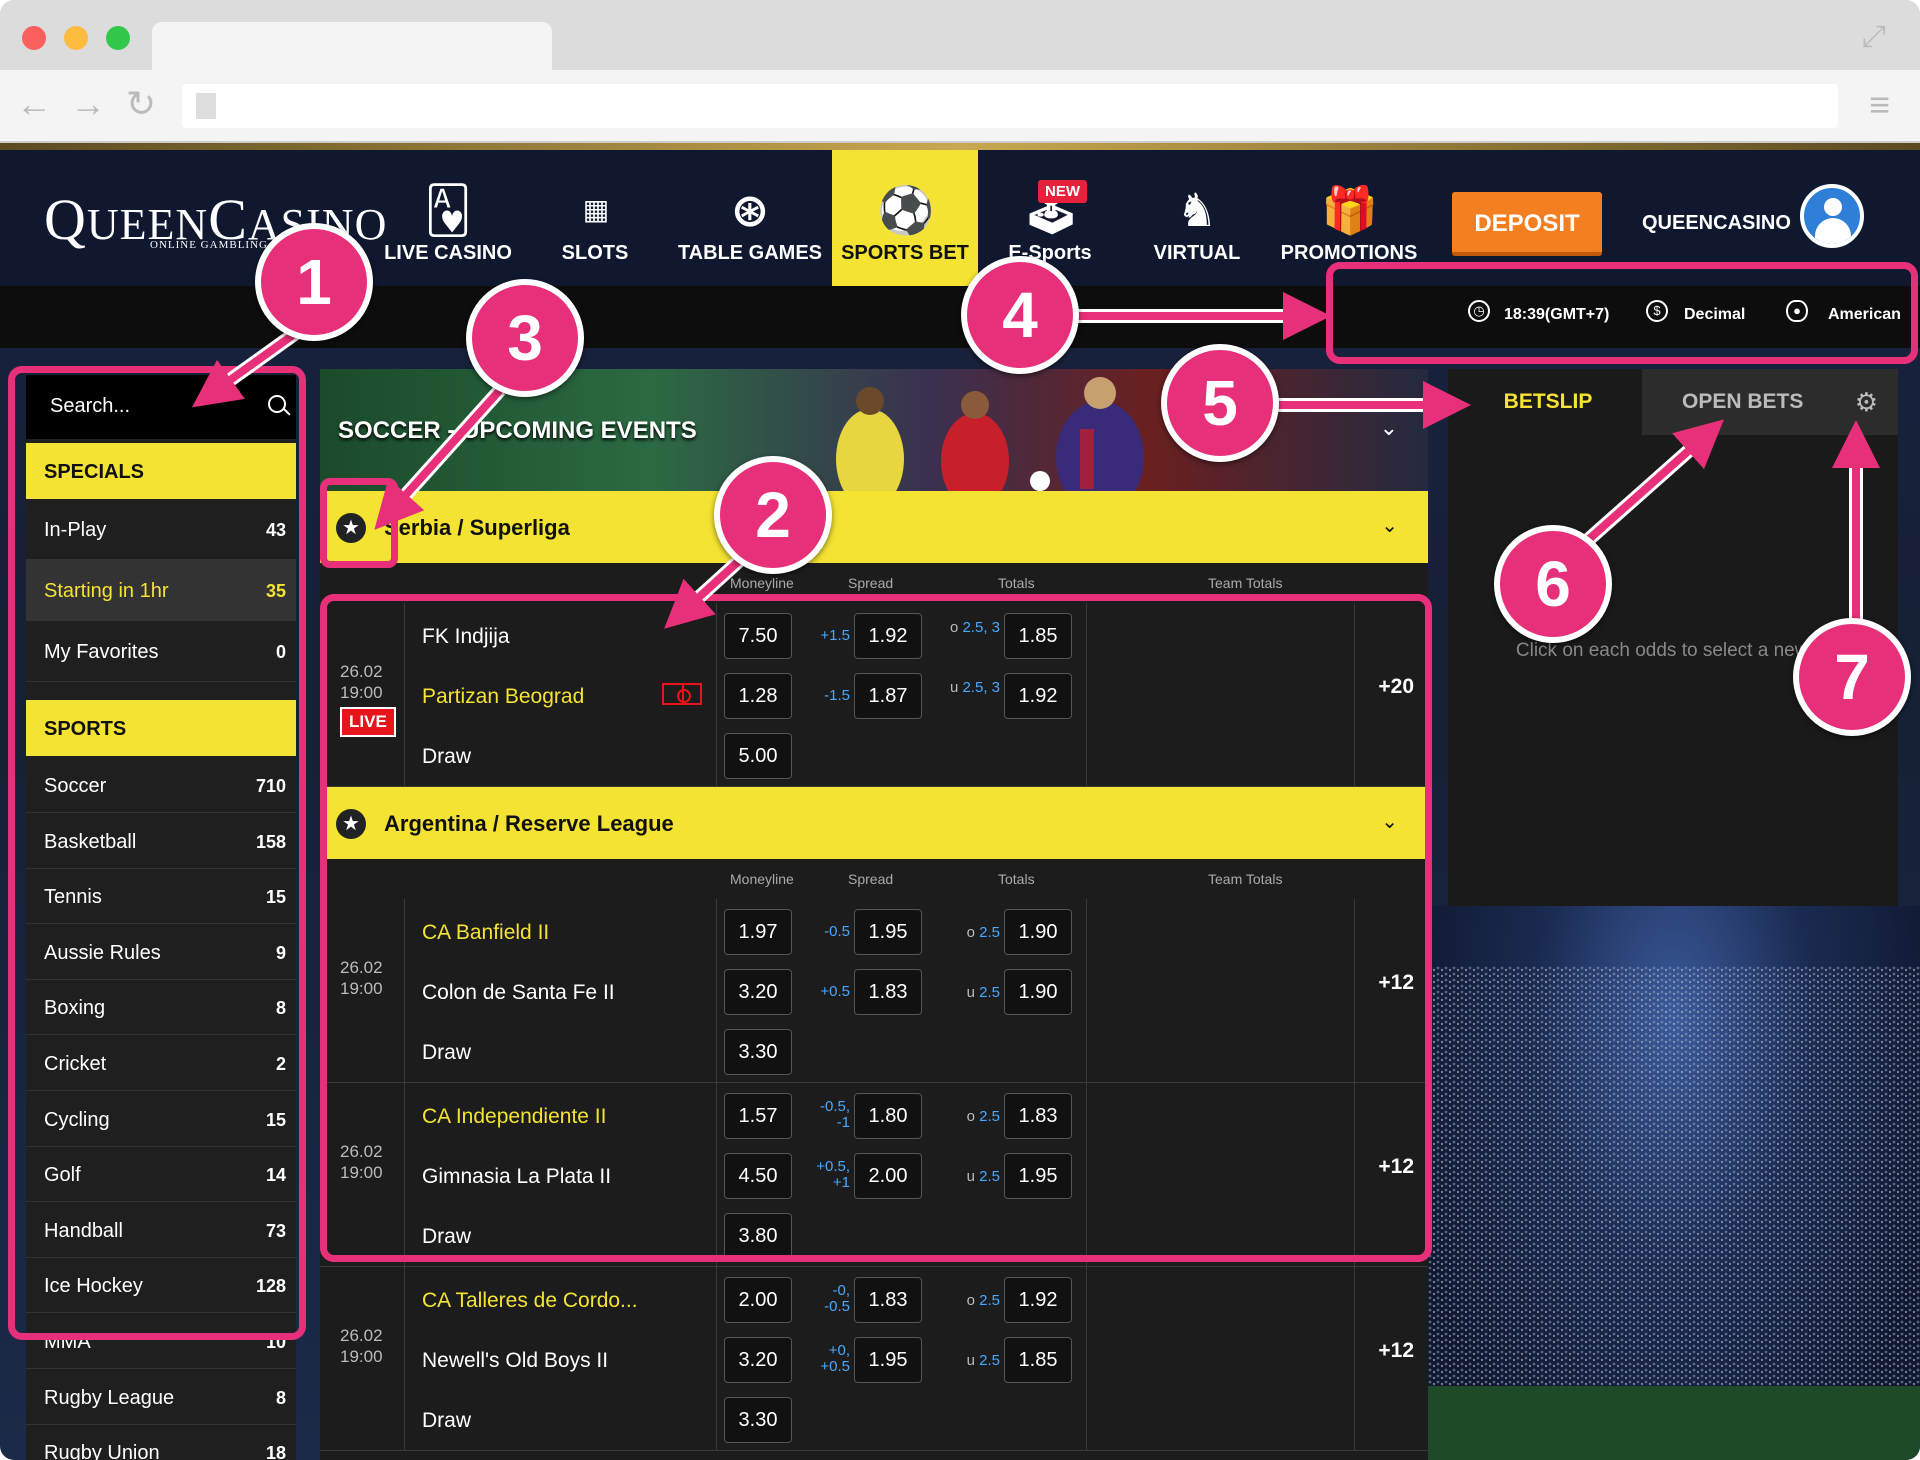  What do you see at coordinates (1879, 105) in the screenshot?
I see `hamburger-icon: ≡` at bounding box center [1879, 105].